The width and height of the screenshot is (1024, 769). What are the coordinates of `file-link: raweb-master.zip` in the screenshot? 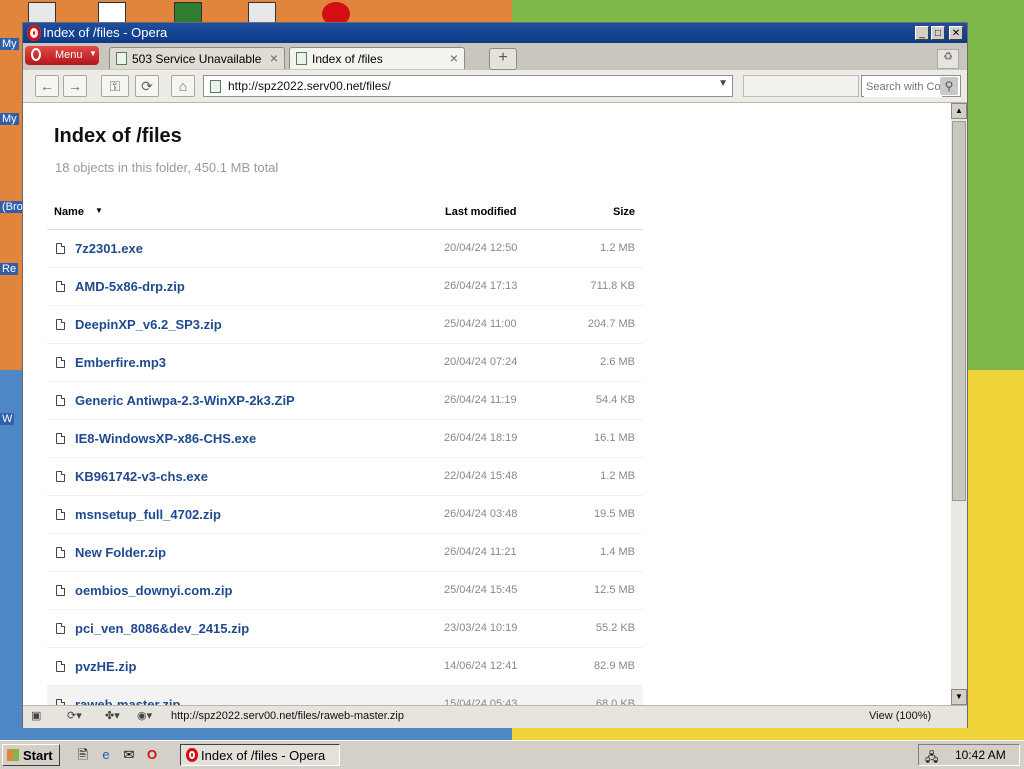 It's located at (128, 701).